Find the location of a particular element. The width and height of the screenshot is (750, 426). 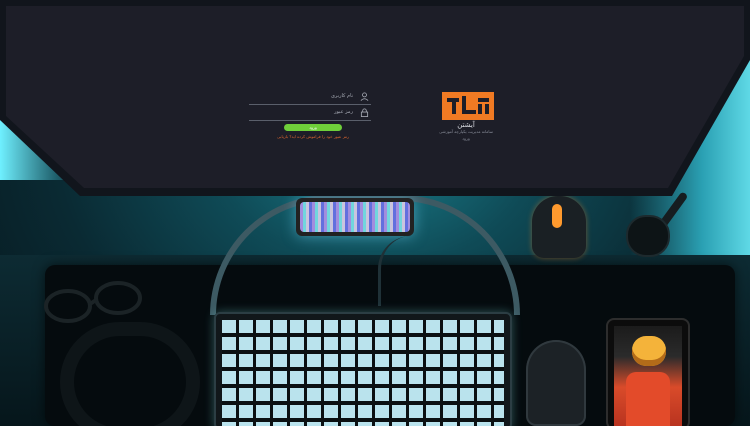

lock-icon is located at coordinates (364, 112).